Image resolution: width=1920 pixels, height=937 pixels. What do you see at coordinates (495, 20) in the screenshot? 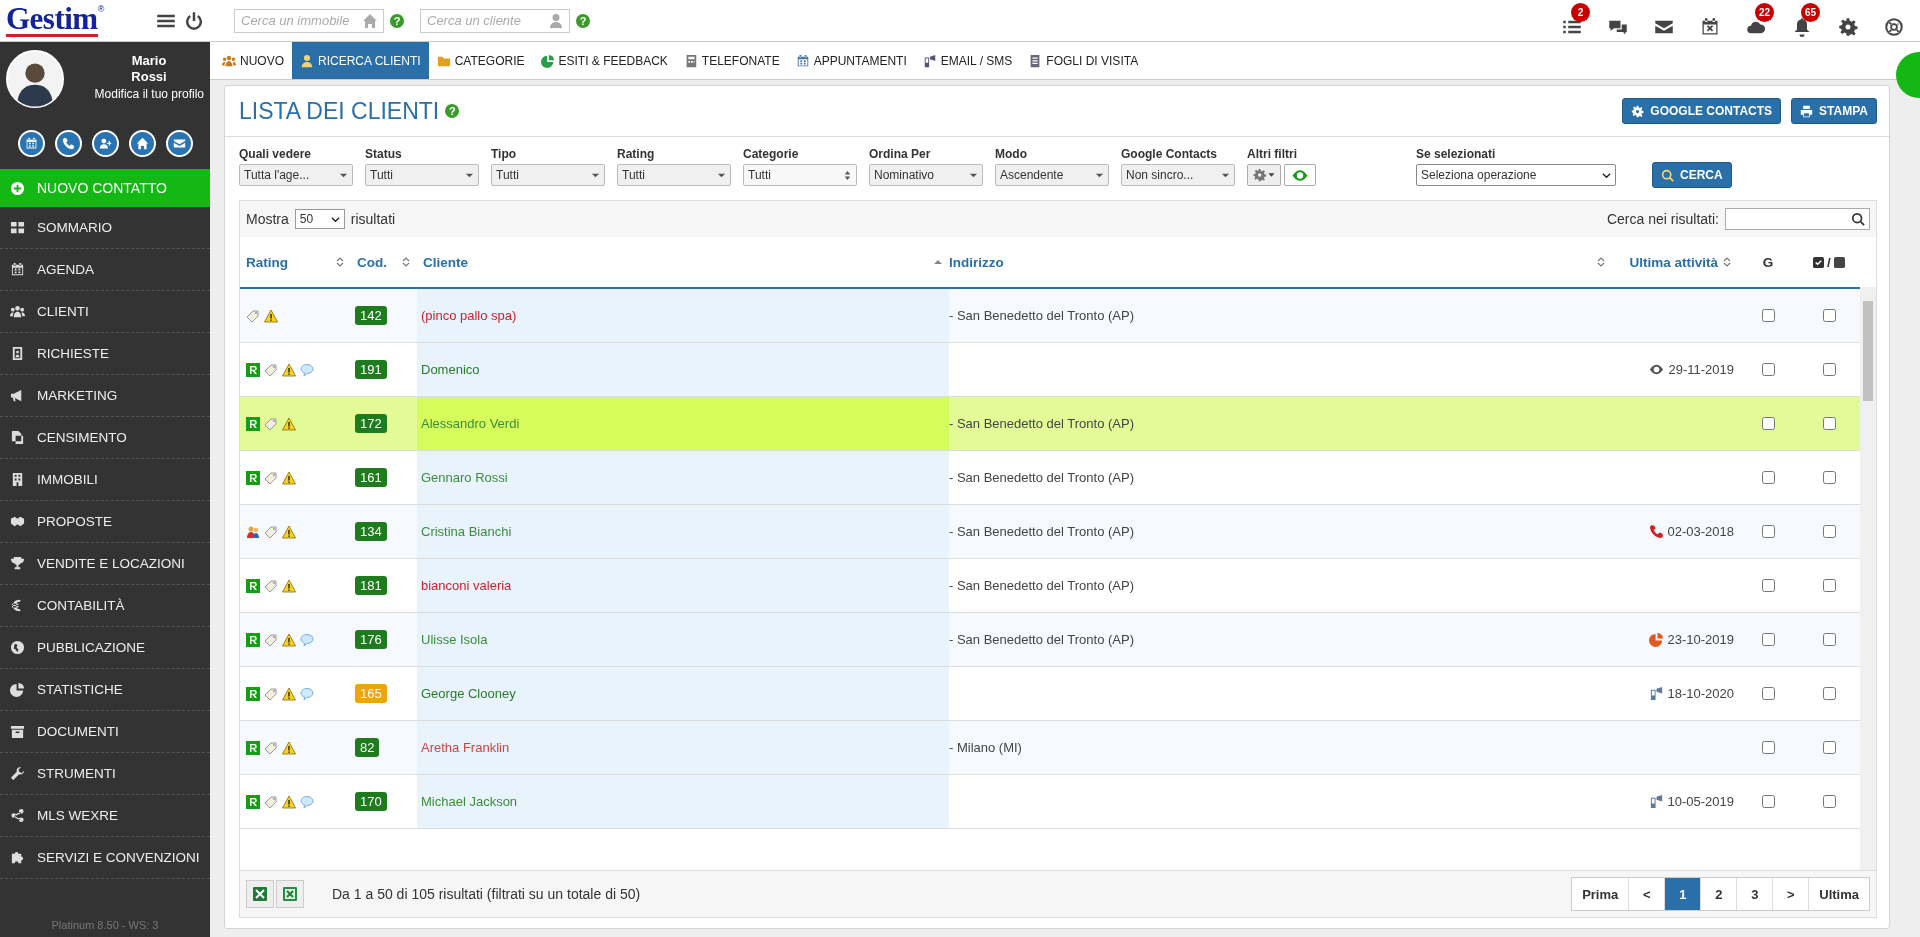
I see `search-field: Cerca un cliente` at bounding box center [495, 20].